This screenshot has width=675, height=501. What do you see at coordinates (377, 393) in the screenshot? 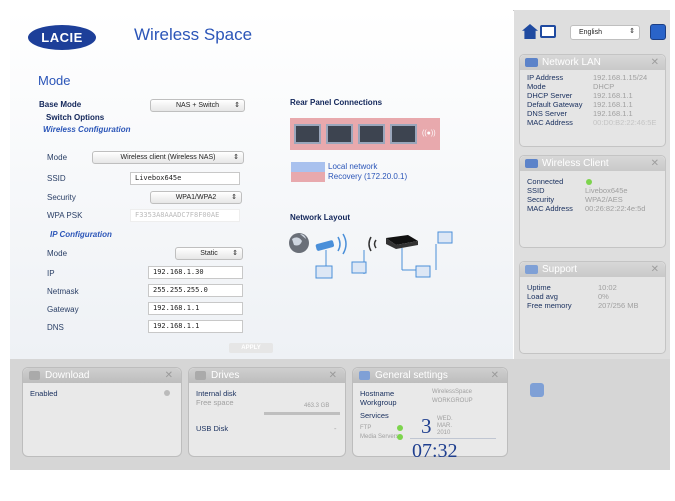
I see `hostname-label: Hostname` at bounding box center [377, 393].